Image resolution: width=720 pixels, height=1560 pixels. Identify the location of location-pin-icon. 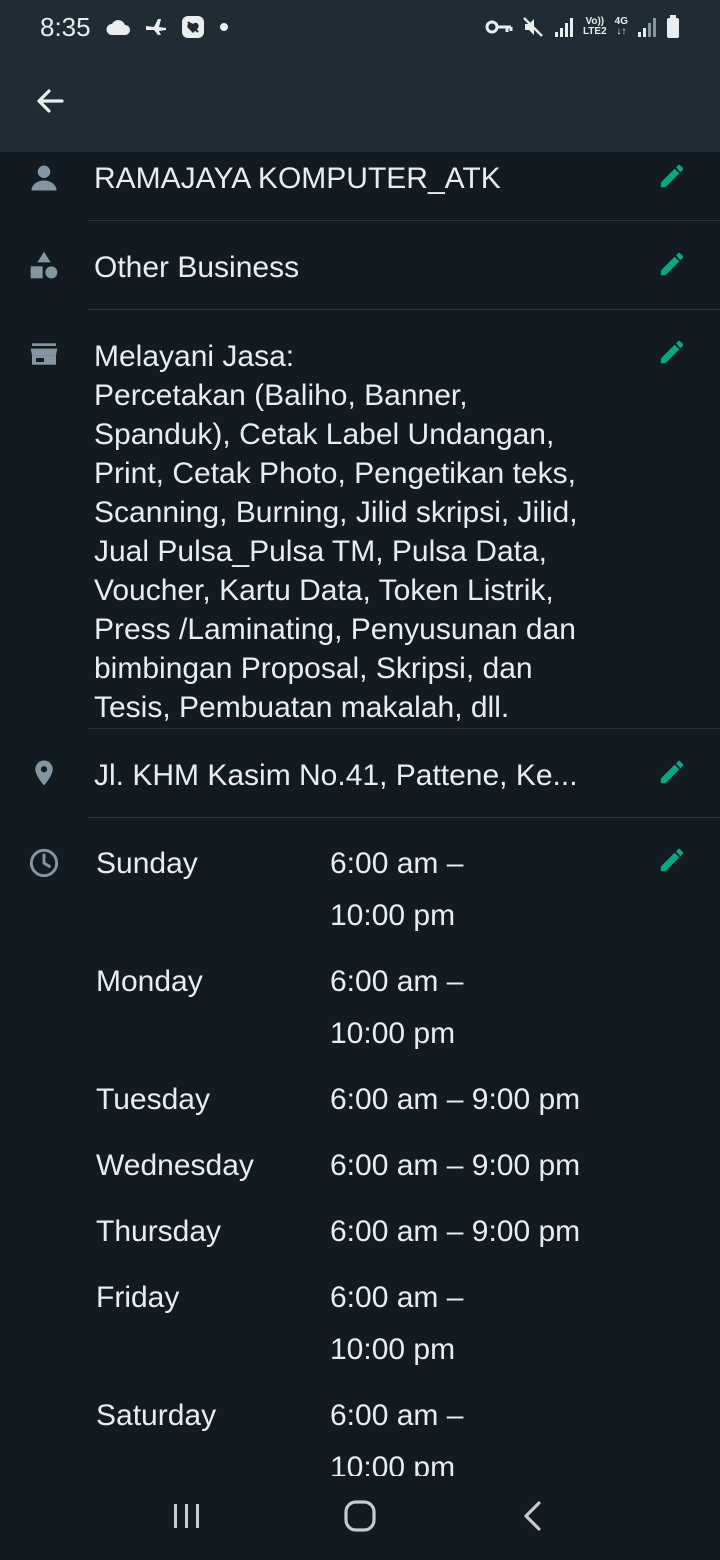
(44, 773).